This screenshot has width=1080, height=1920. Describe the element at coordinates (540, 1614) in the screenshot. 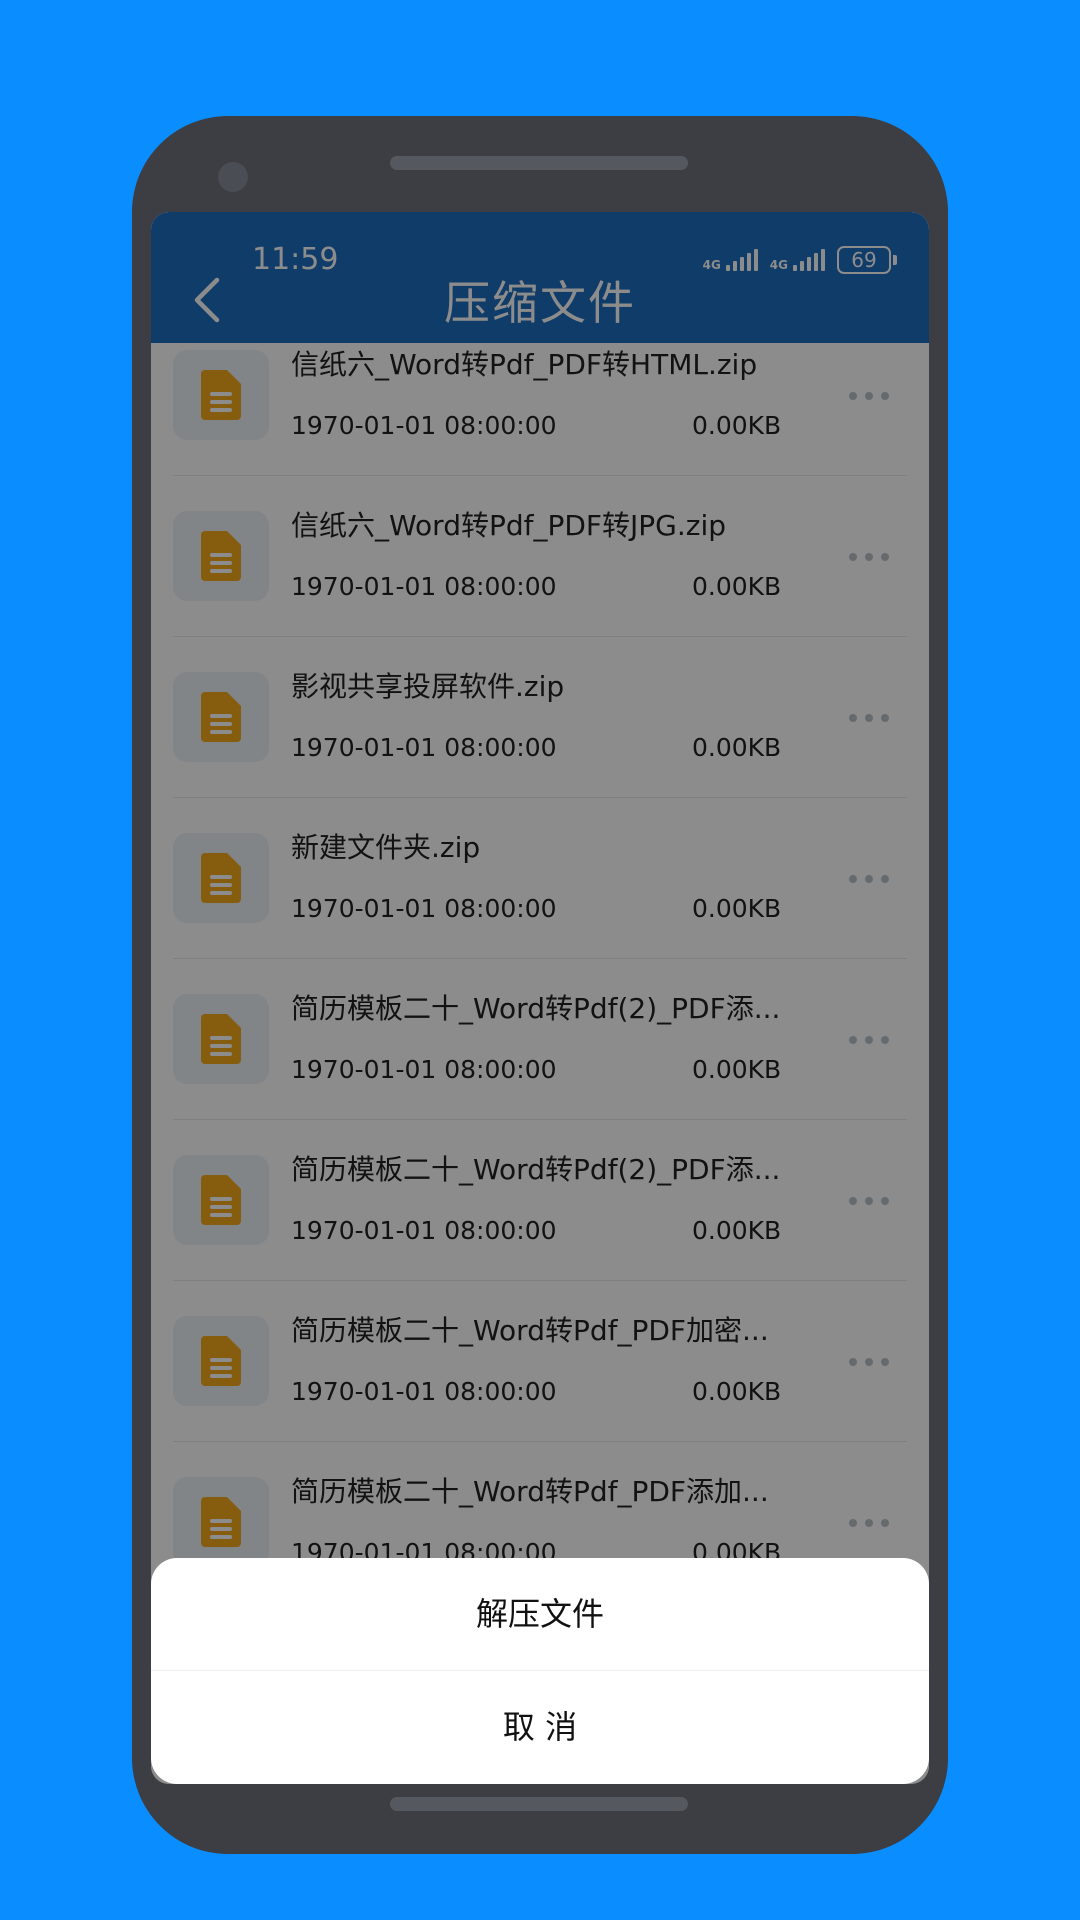

I see `extract-button: 解压文件` at that location.